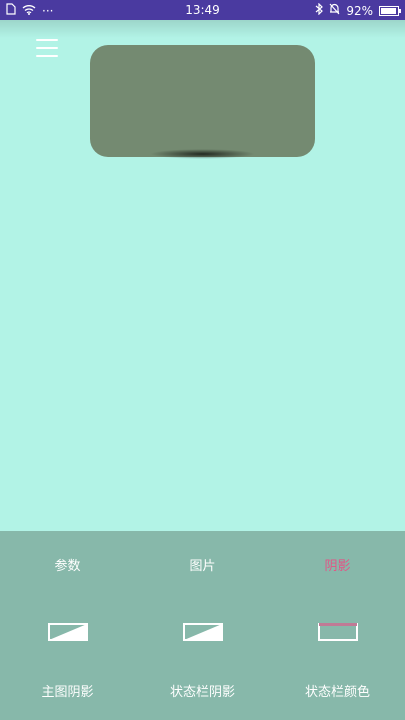 Image resolution: width=405 pixels, height=720 pixels. What do you see at coordinates (202, 10) in the screenshot?
I see `status-bar: ··· 13:49 92%` at bounding box center [202, 10].